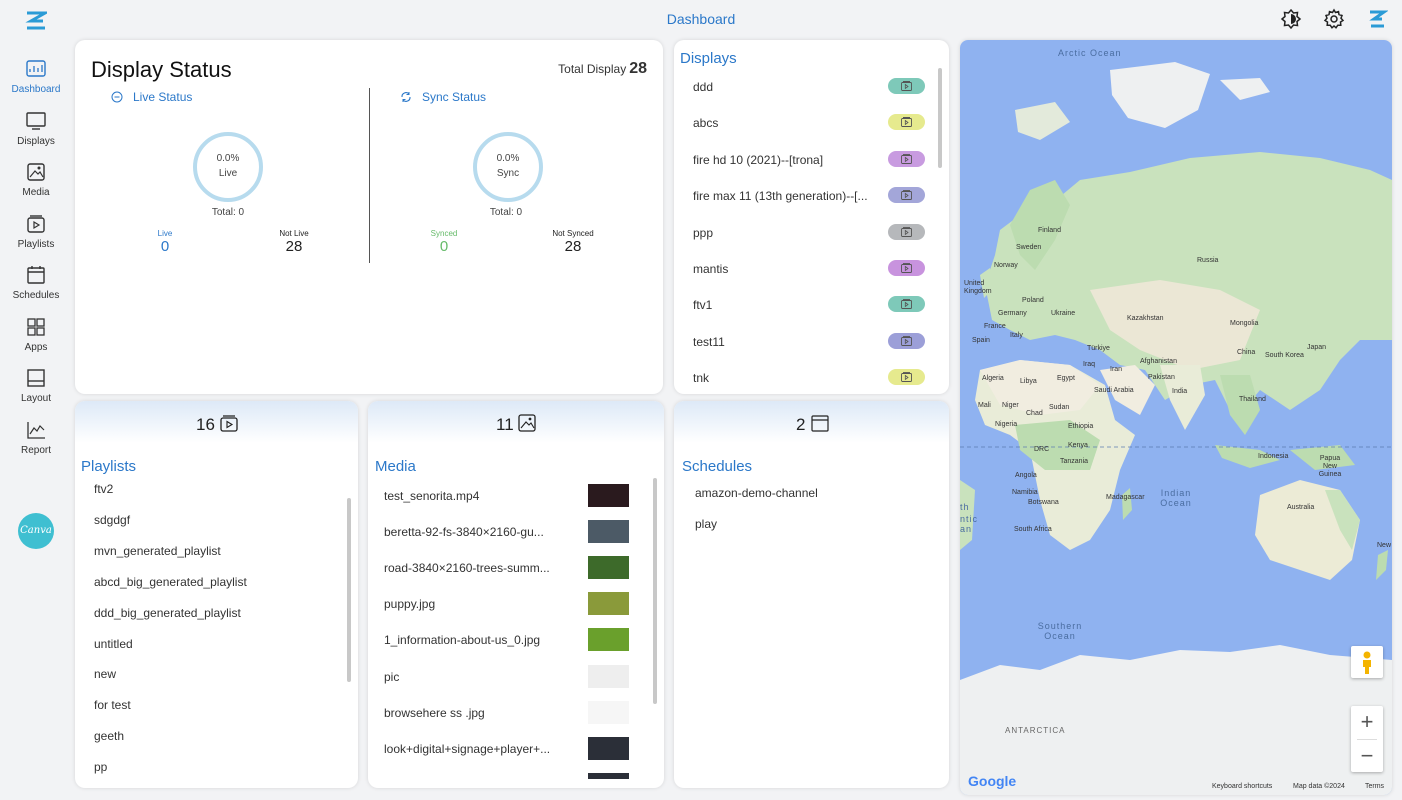 Image resolution: width=1402 pixels, height=800 pixels. I want to click on sidebar-item-schedules: Schedules, so click(36, 288).